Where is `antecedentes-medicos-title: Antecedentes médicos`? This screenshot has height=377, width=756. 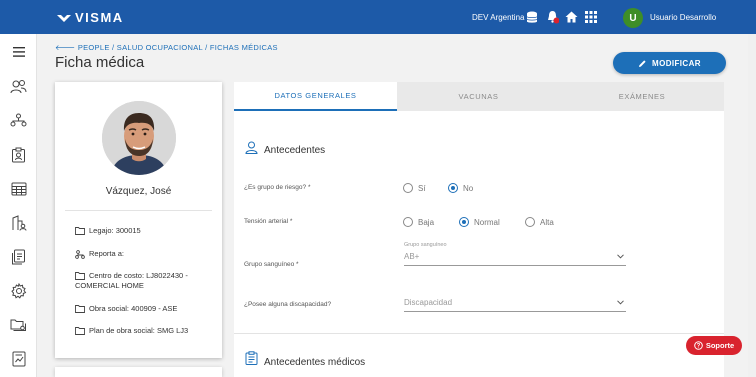
antecedentes-medicos-title: Antecedentes médicos is located at coordinates (315, 362).